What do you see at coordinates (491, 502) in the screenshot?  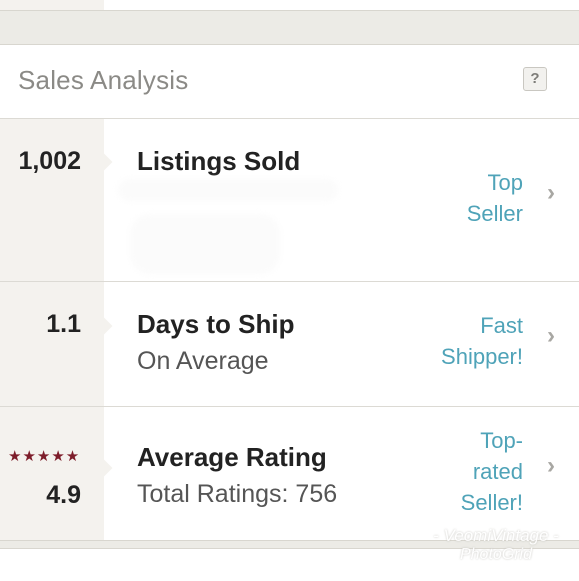 I see `badge-line: Seller!` at bounding box center [491, 502].